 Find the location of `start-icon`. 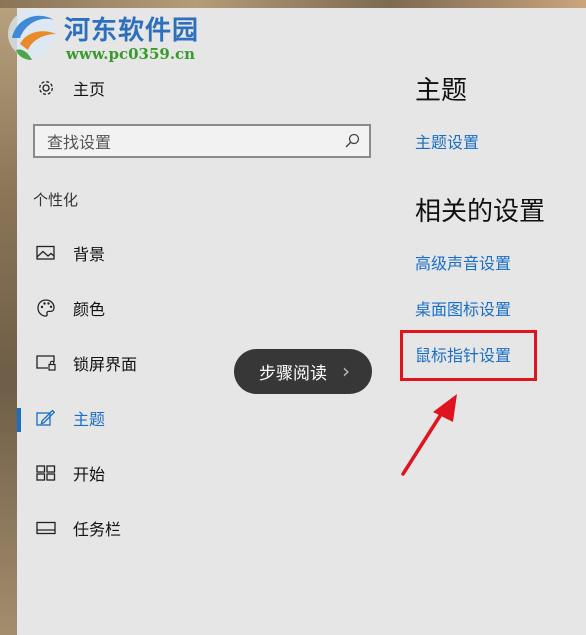

start-icon is located at coordinates (46, 473).